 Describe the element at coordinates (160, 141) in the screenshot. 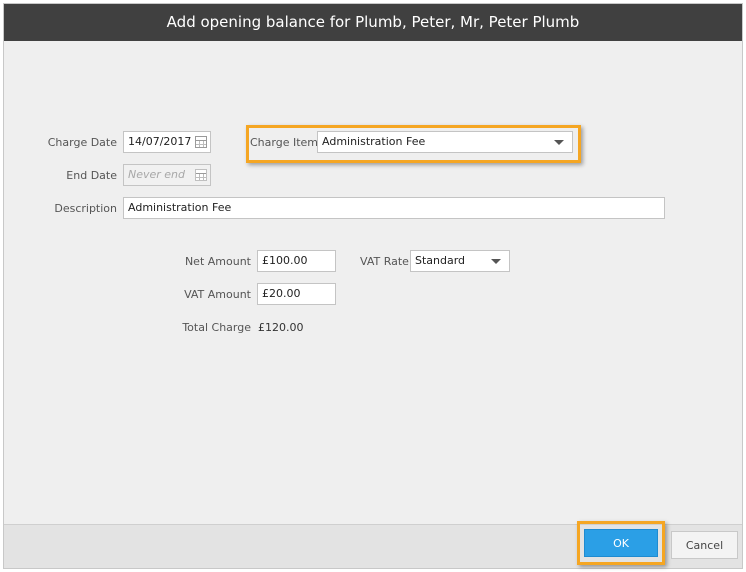

I see `charge-date-value: 14/07/2017` at that location.